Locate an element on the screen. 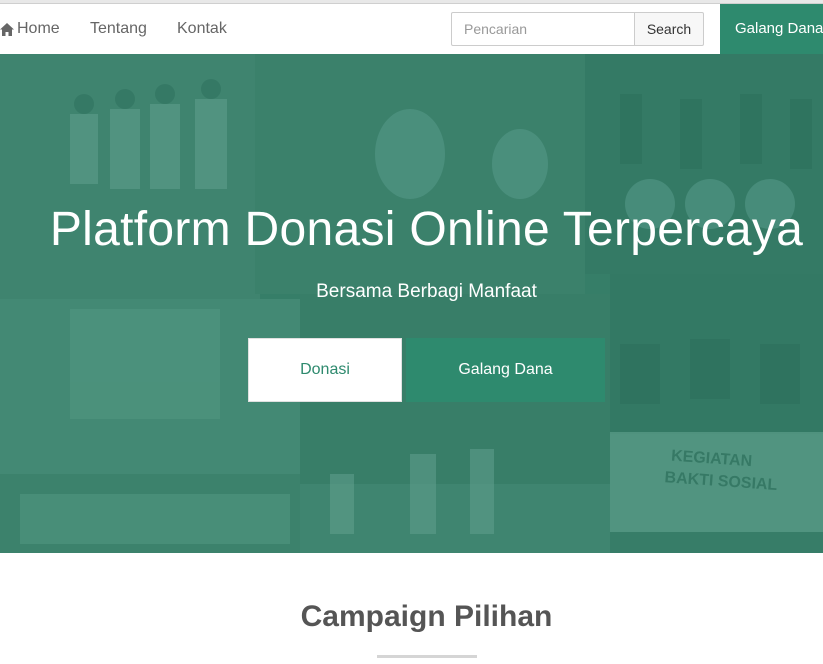 This screenshot has width=823, height=664. hero-title: Platform Donasi Online Terpercaya is located at coordinates (426, 229).